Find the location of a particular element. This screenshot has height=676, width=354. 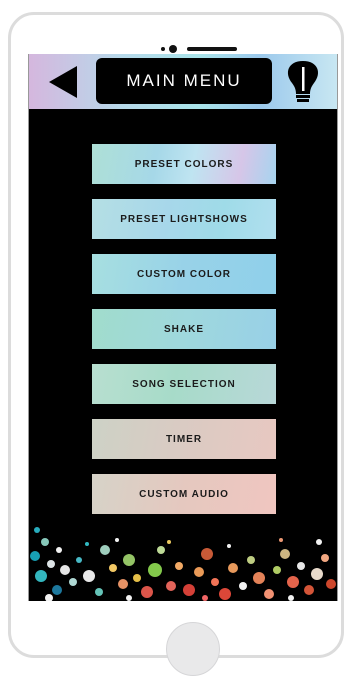

bulb-button is located at coordinates (303, 82).